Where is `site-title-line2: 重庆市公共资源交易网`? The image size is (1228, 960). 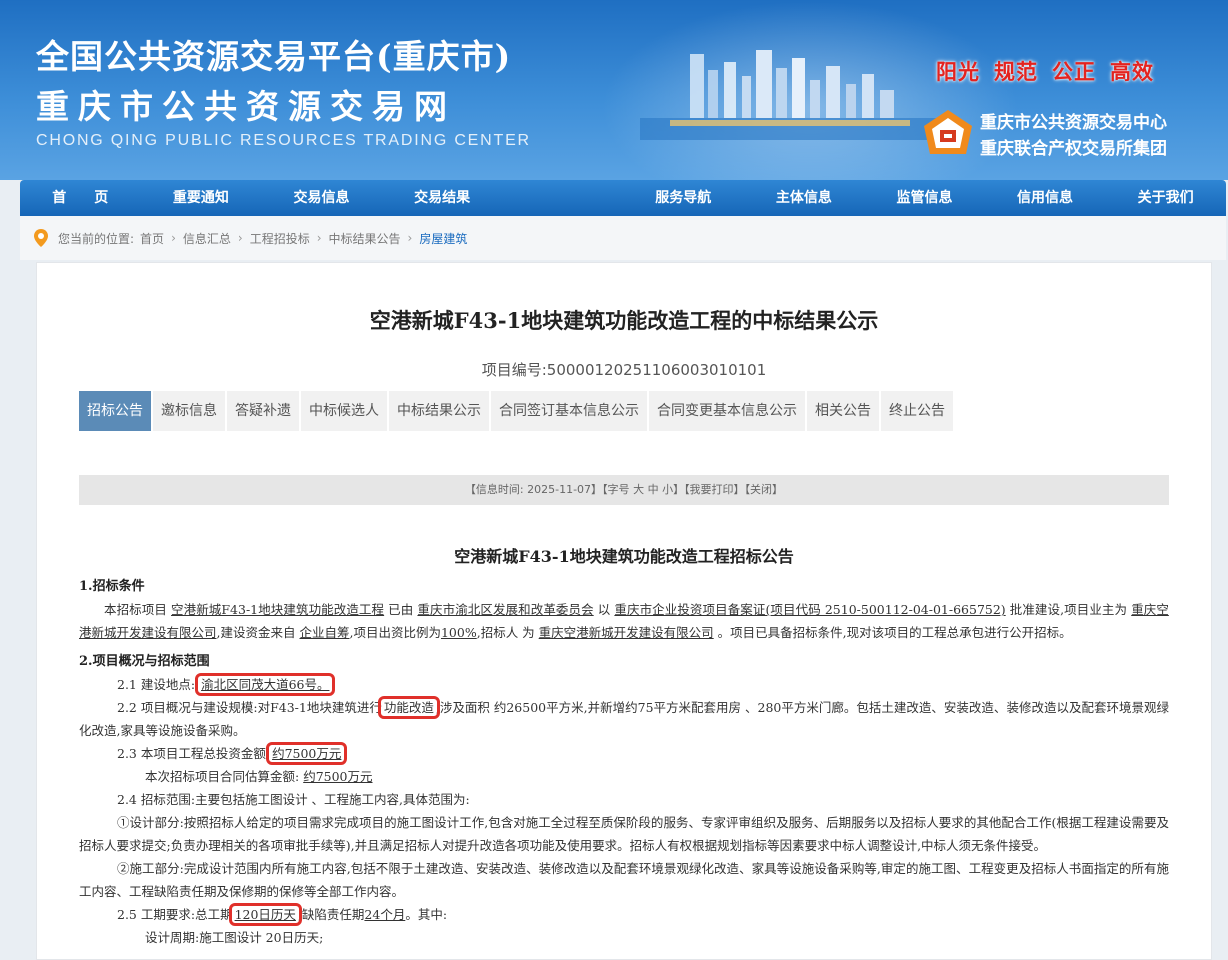 site-title-line2: 重庆市公共资源交易网 is located at coordinates (246, 106).